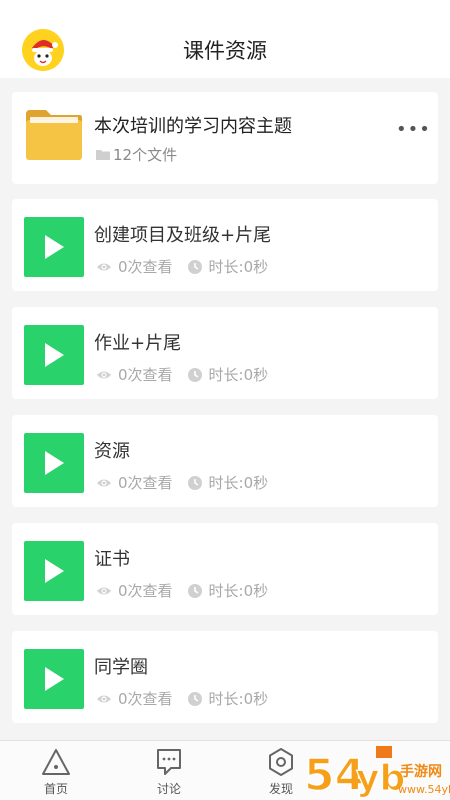 Image resolution: width=450 pixels, height=800 pixels. What do you see at coordinates (413, 133) in the screenshot?
I see `more-options-button: •••` at bounding box center [413, 133].